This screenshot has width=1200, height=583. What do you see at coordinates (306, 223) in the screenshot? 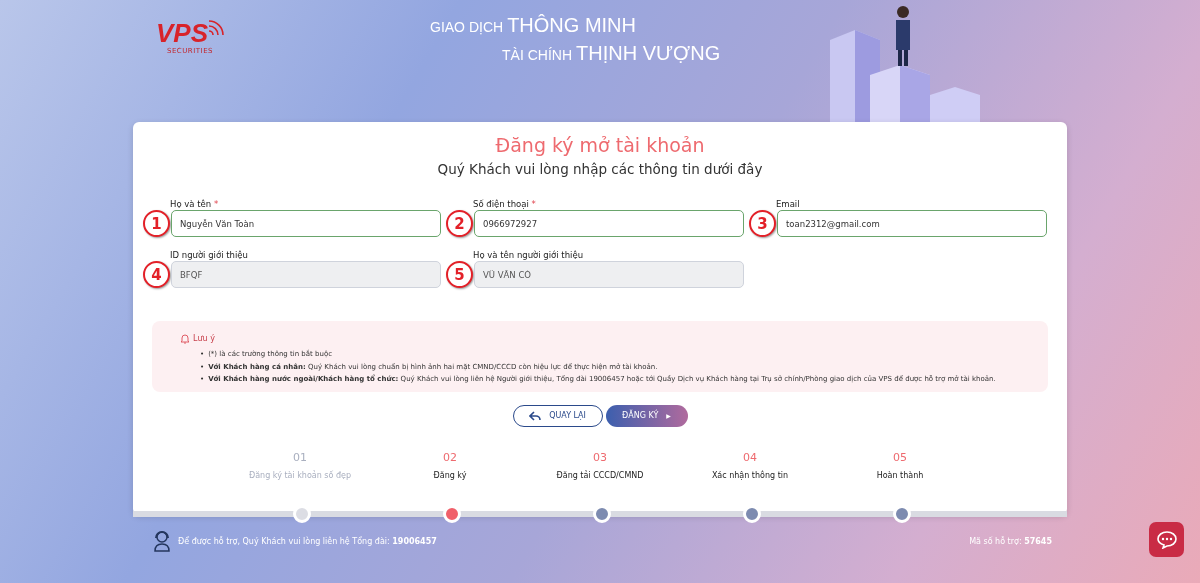
I see `input-field: Nguyễn Văn Toàn` at bounding box center [306, 223].